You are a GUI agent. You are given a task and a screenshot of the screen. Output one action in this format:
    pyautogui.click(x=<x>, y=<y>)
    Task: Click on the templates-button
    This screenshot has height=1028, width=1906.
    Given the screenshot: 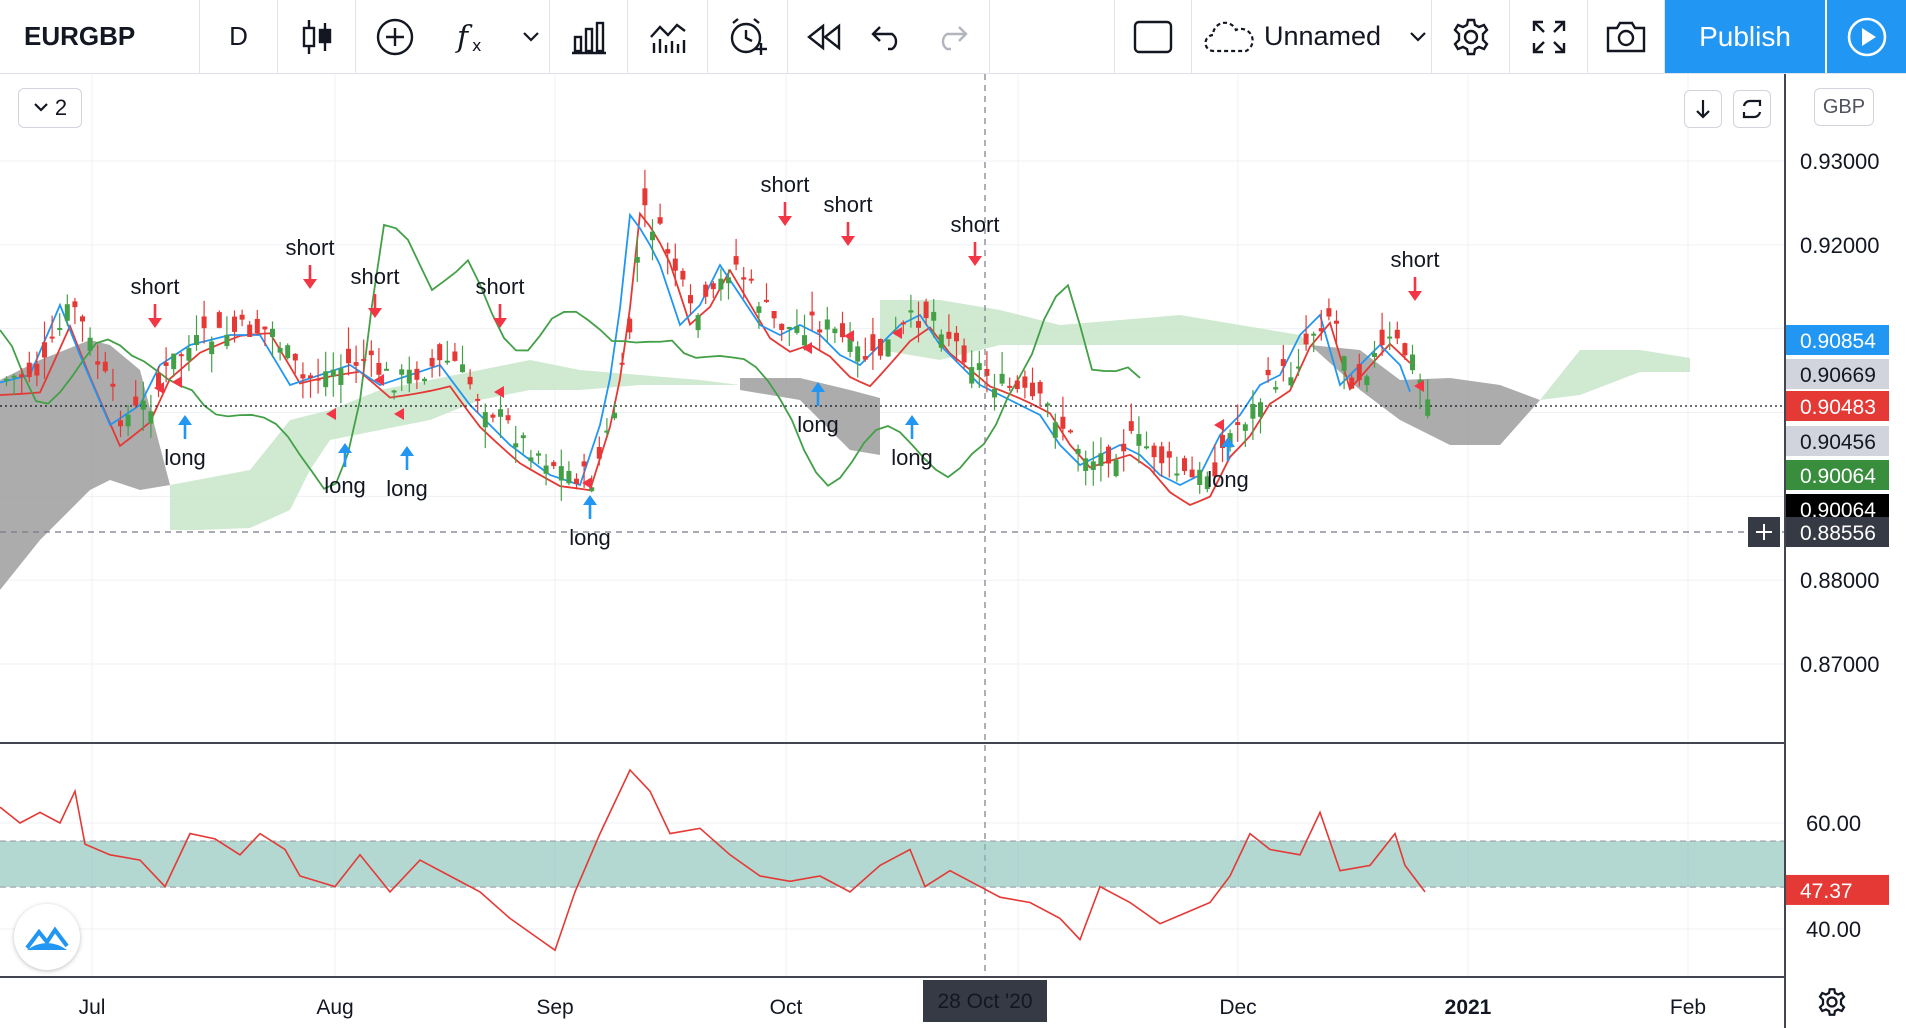 What is the action you would take?
    pyautogui.click(x=668, y=36)
    